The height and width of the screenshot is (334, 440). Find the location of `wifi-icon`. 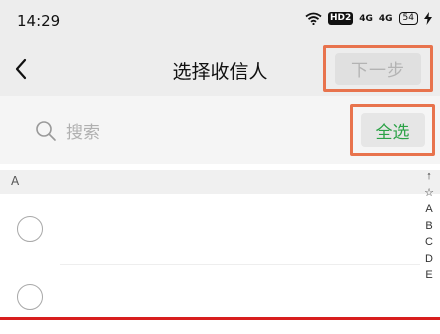

wifi-icon is located at coordinates (313, 18).